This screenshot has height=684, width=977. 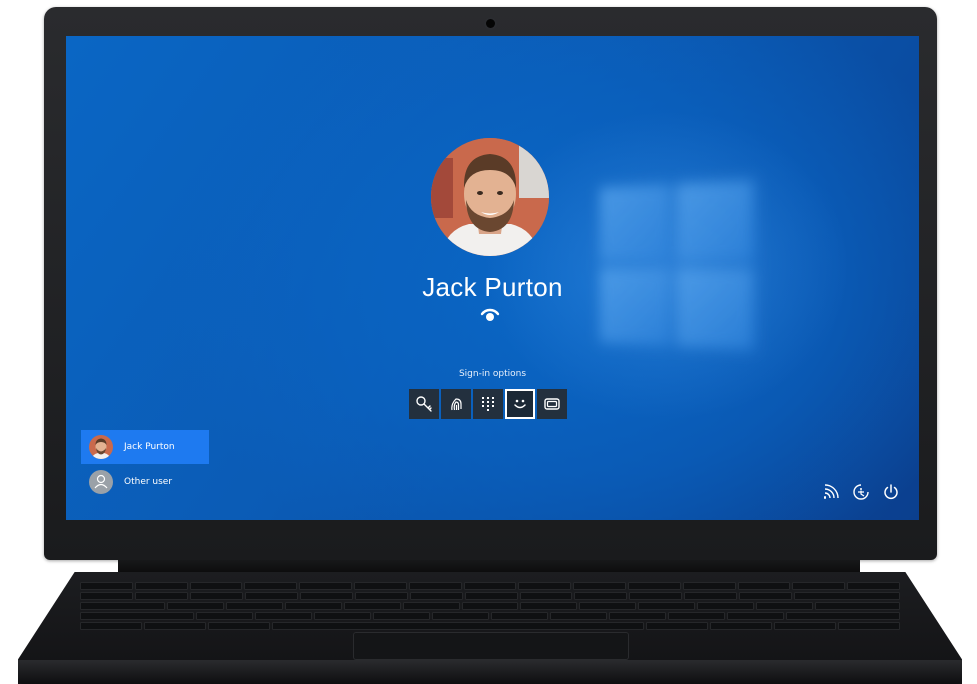 I want to click on user-tile-jack-purton: Jack Purton, so click(x=145, y=447).